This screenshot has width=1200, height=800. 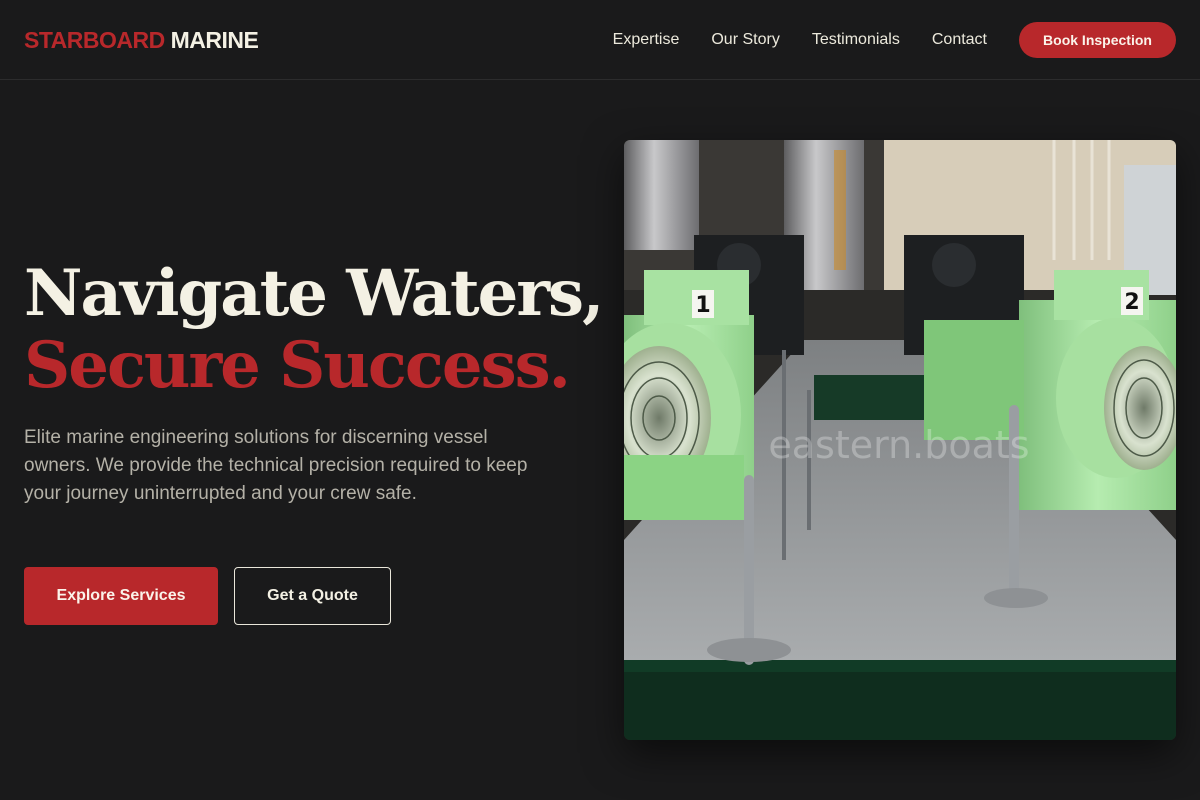 I want to click on get-quote-button: Get a Quote, so click(x=312, y=596).